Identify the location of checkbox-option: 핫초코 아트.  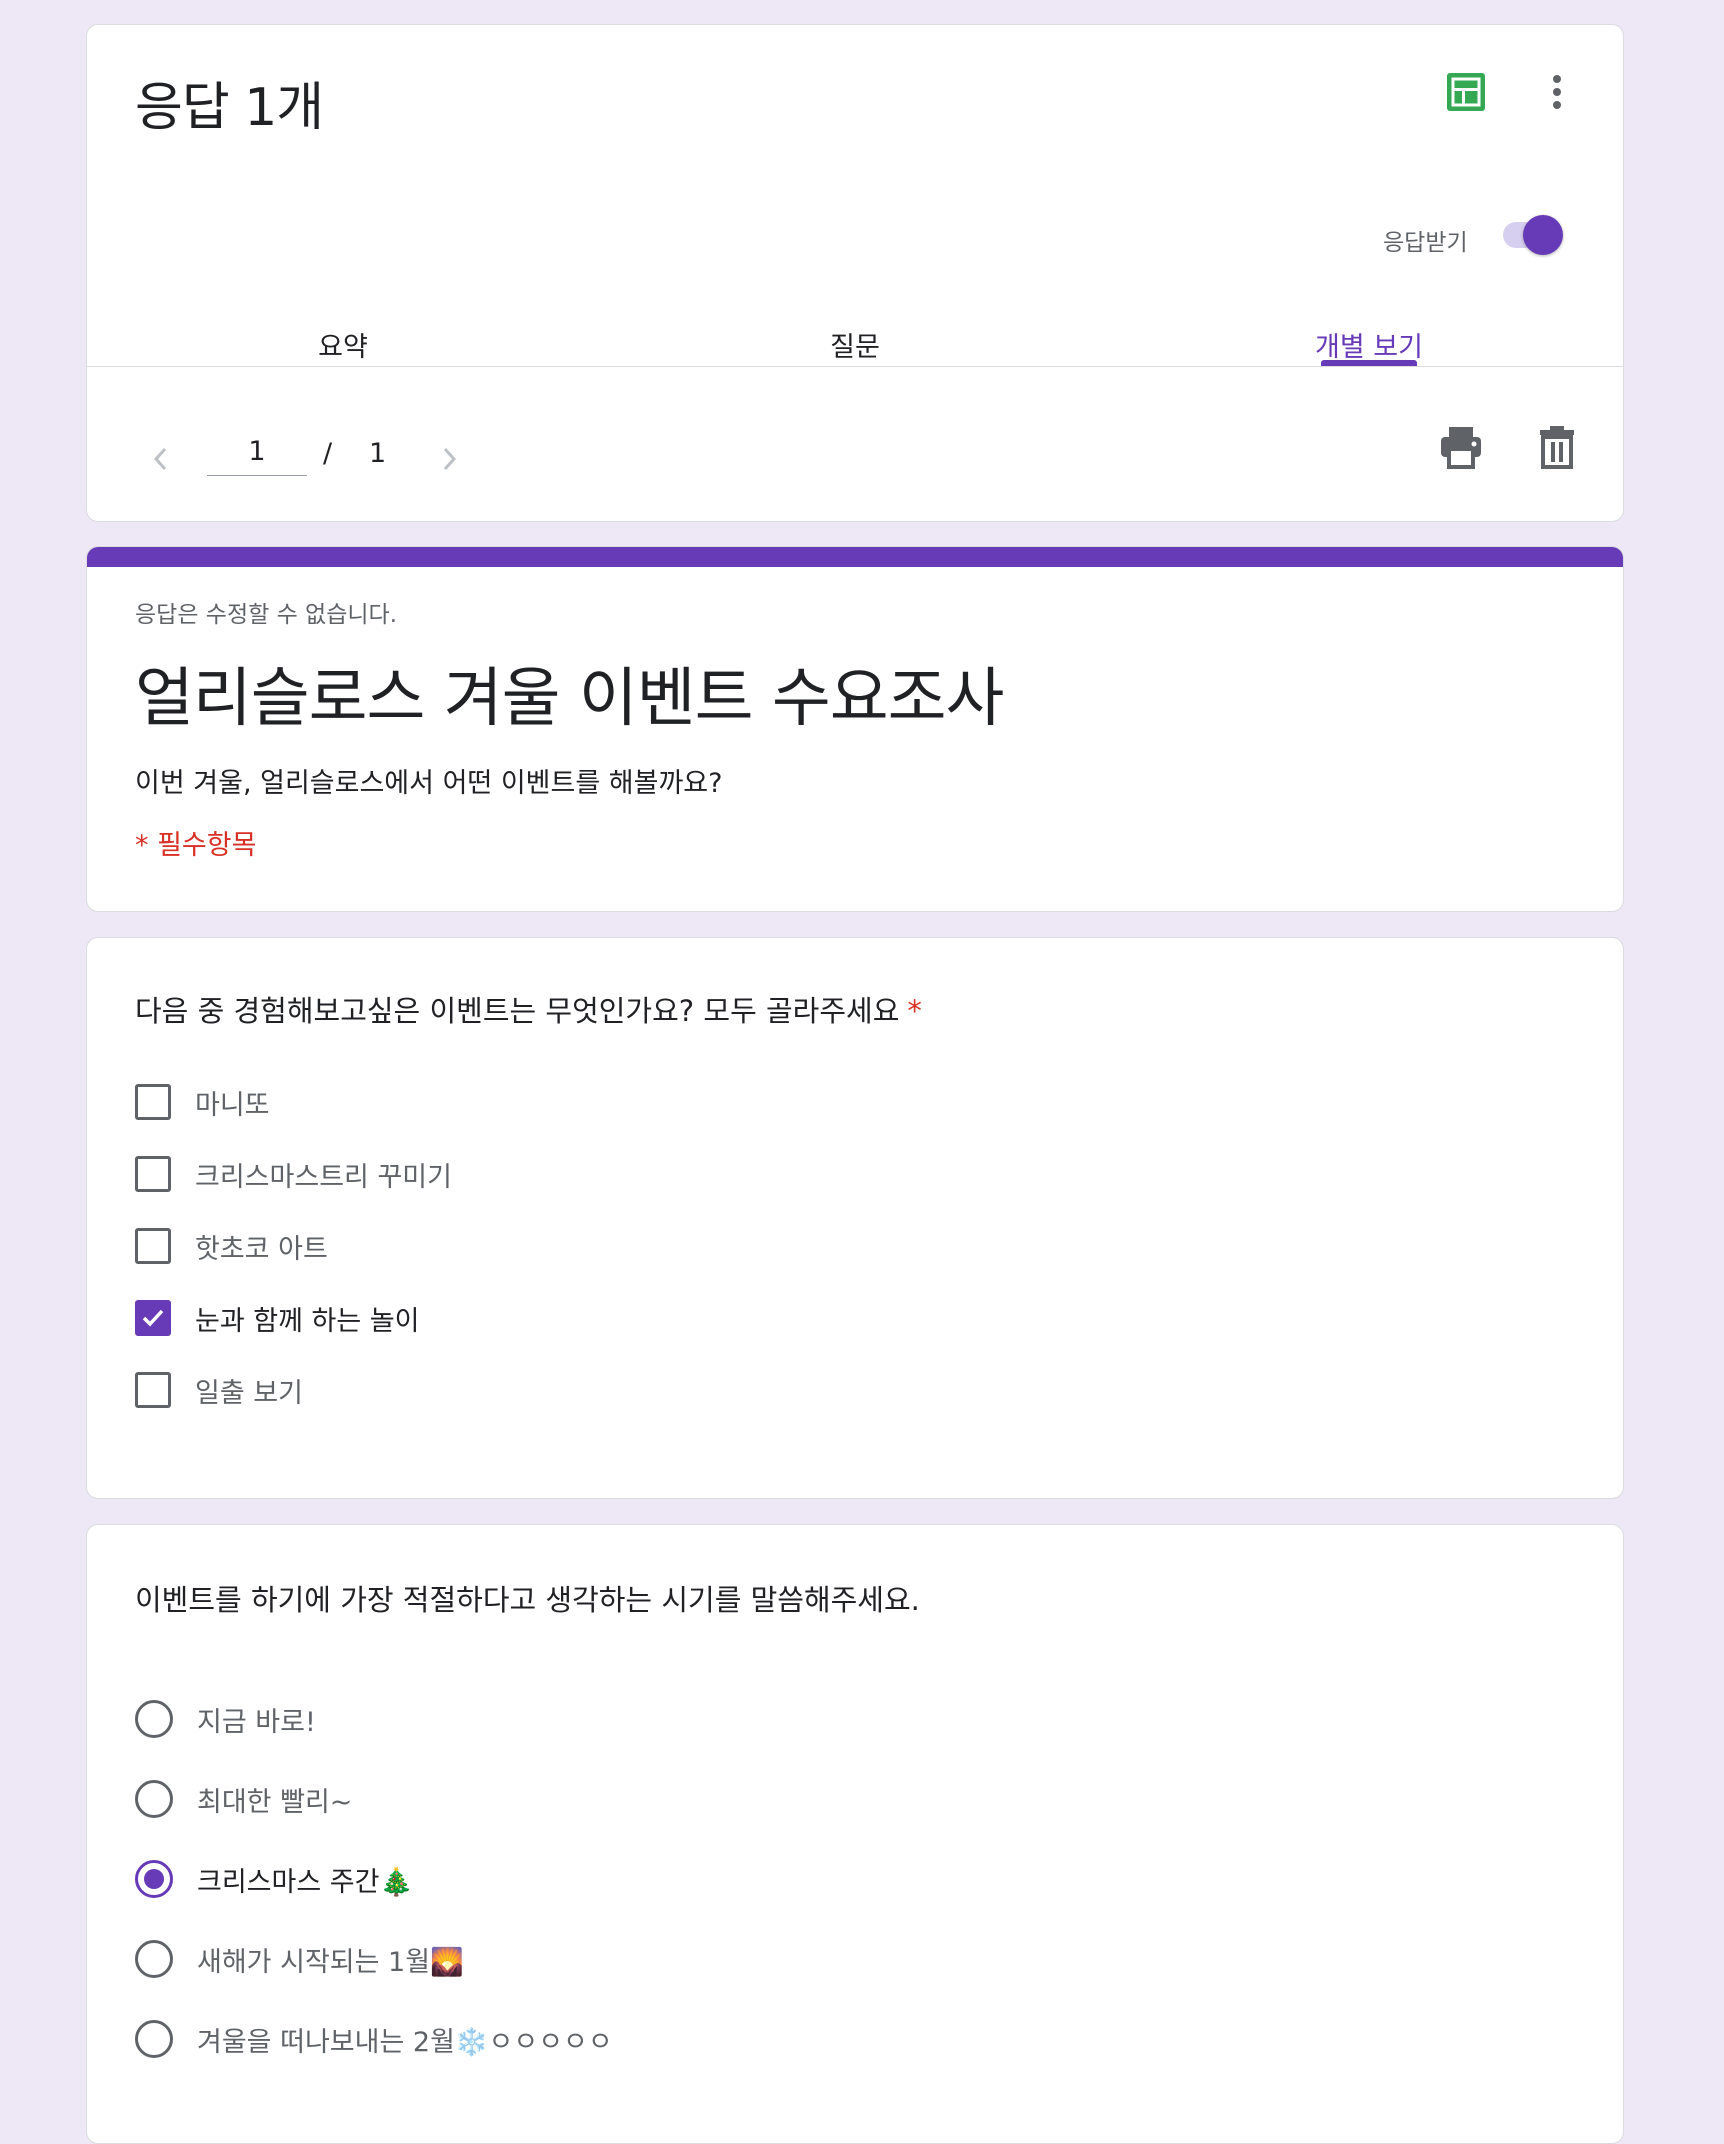
(231, 1246).